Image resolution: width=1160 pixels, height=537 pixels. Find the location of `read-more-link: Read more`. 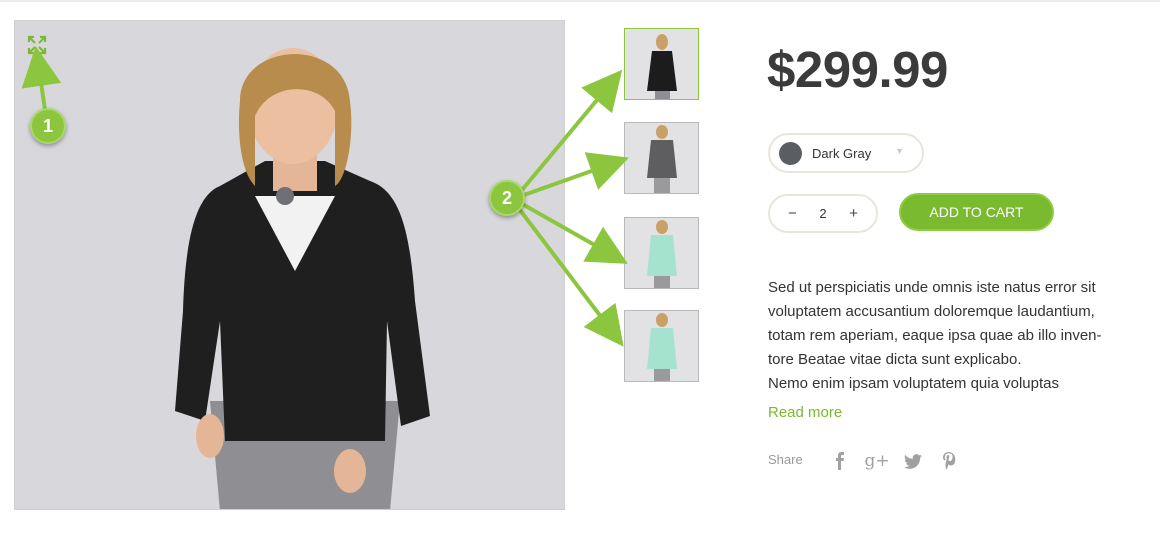

read-more-link: Read more is located at coordinates (805, 412).